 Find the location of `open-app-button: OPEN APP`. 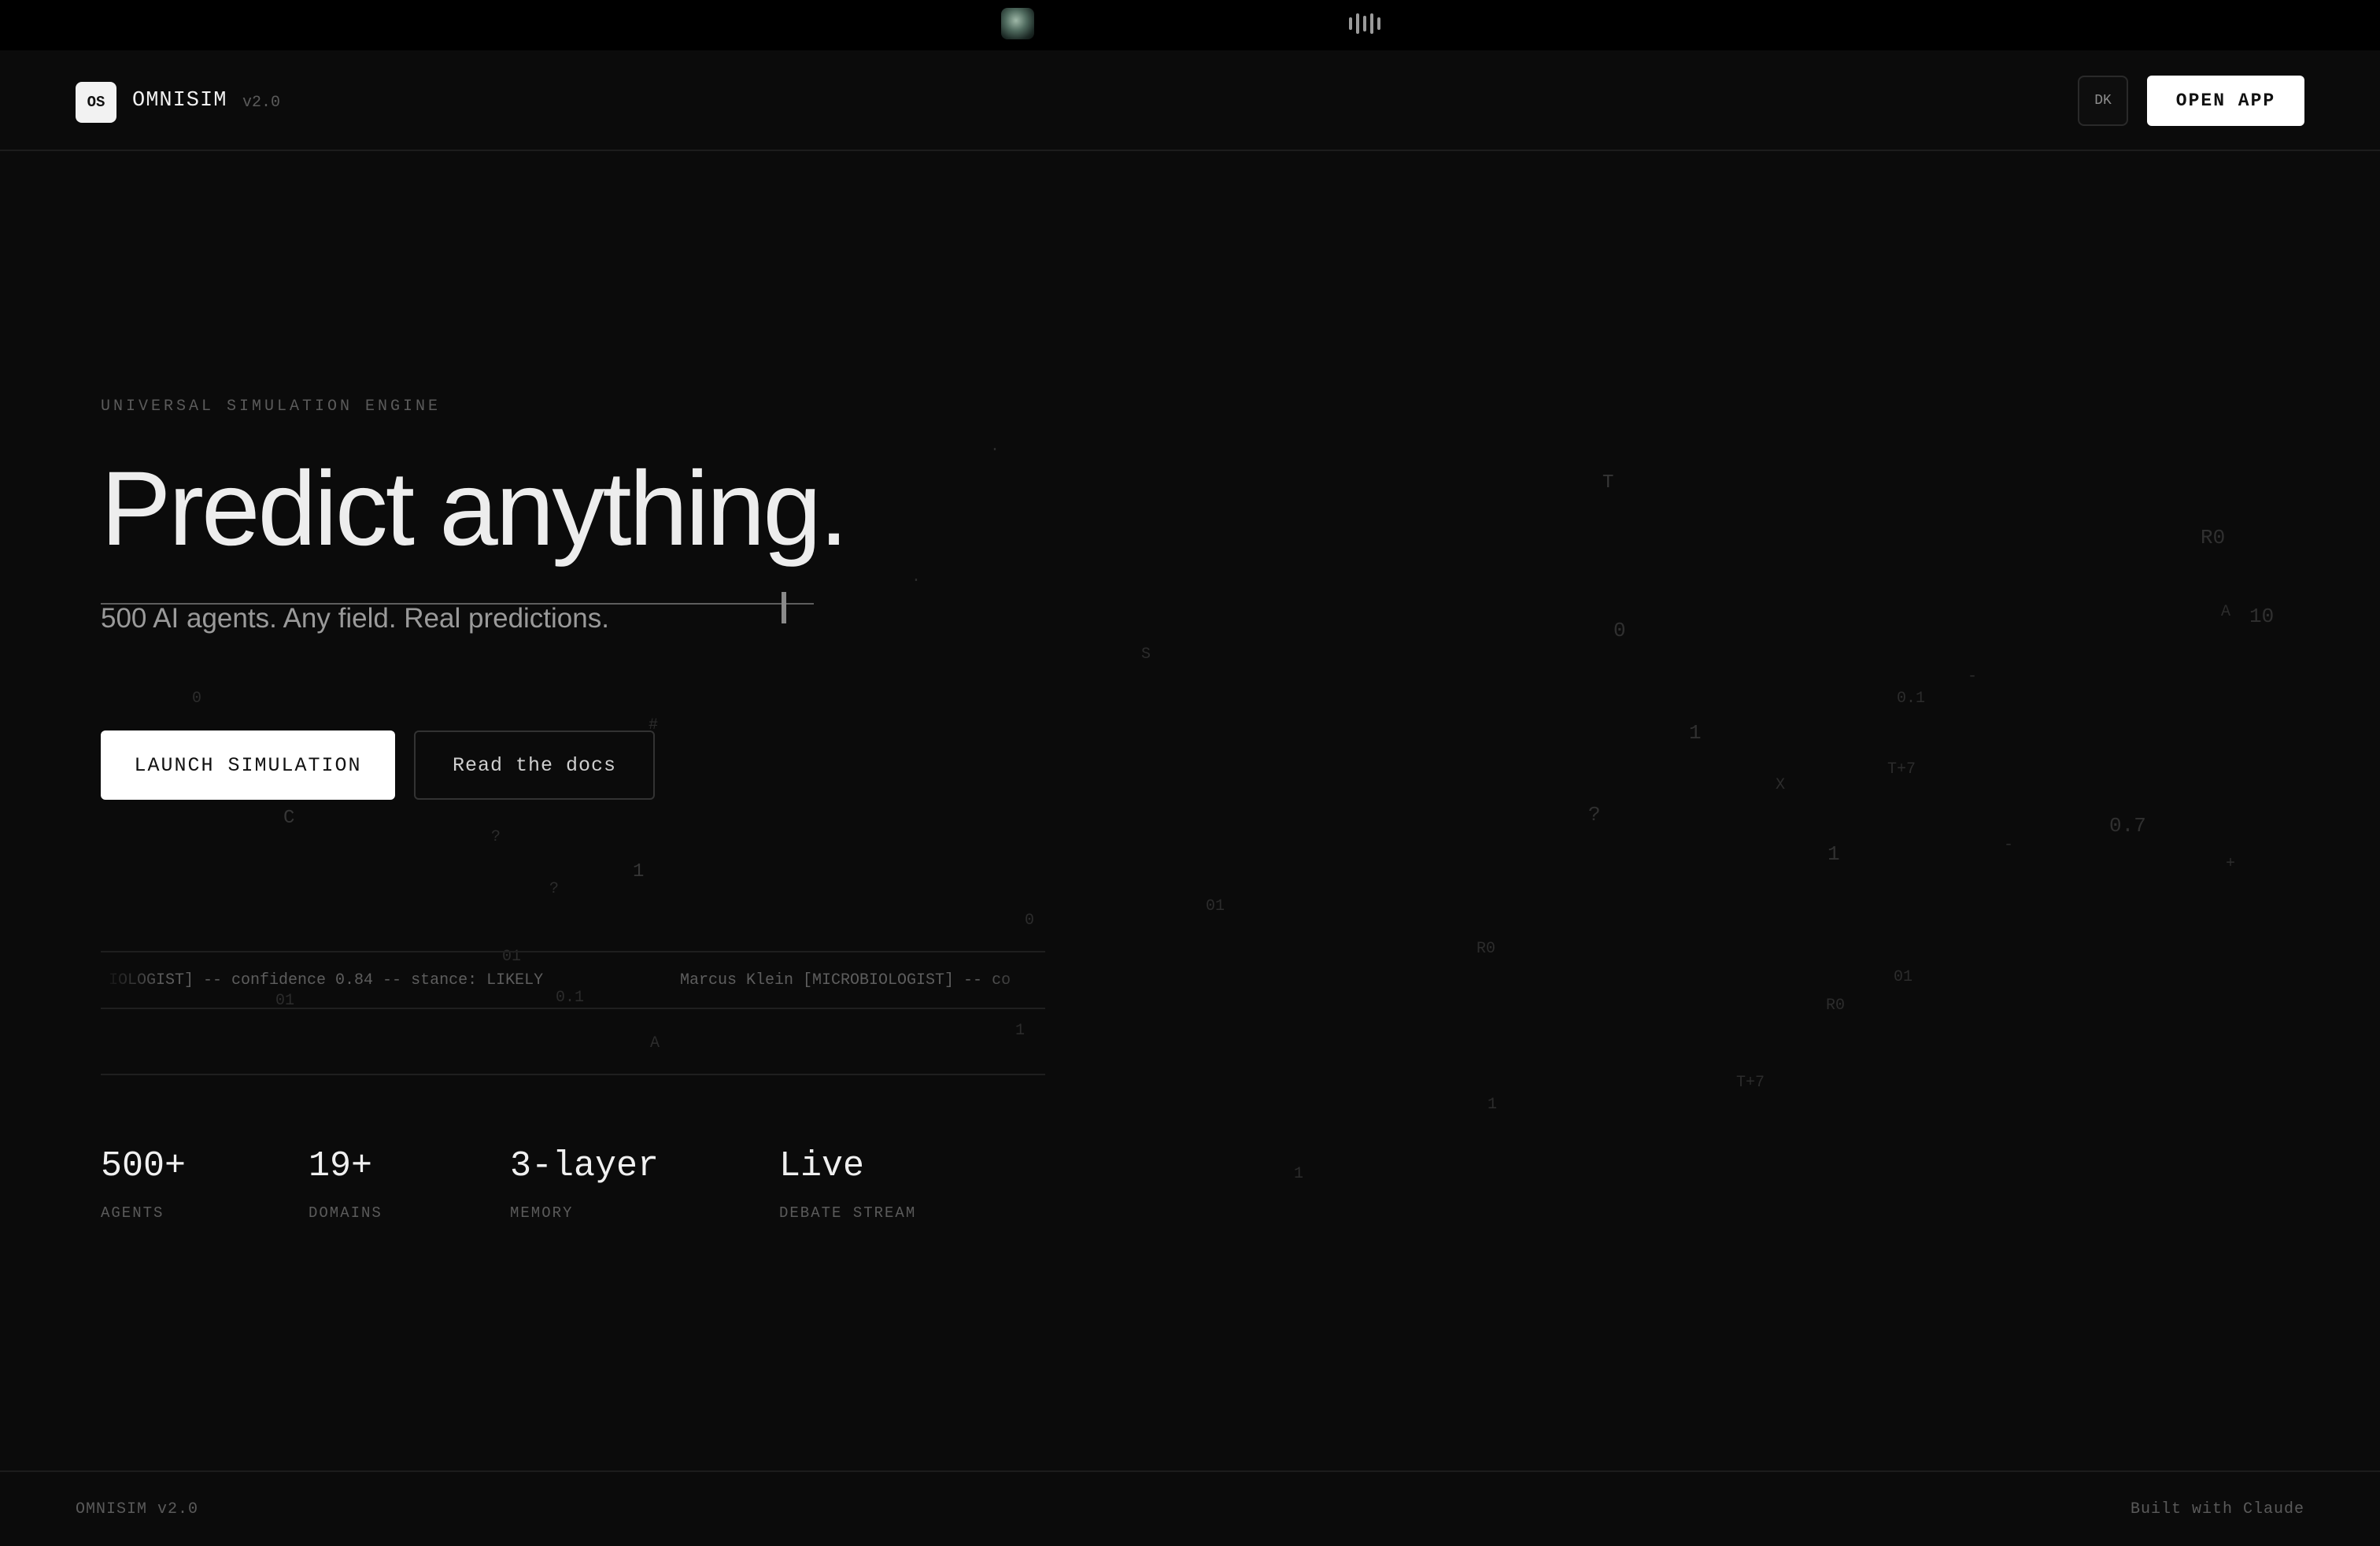

open-app-button: OPEN APP is located at coordinates (2225, 101).